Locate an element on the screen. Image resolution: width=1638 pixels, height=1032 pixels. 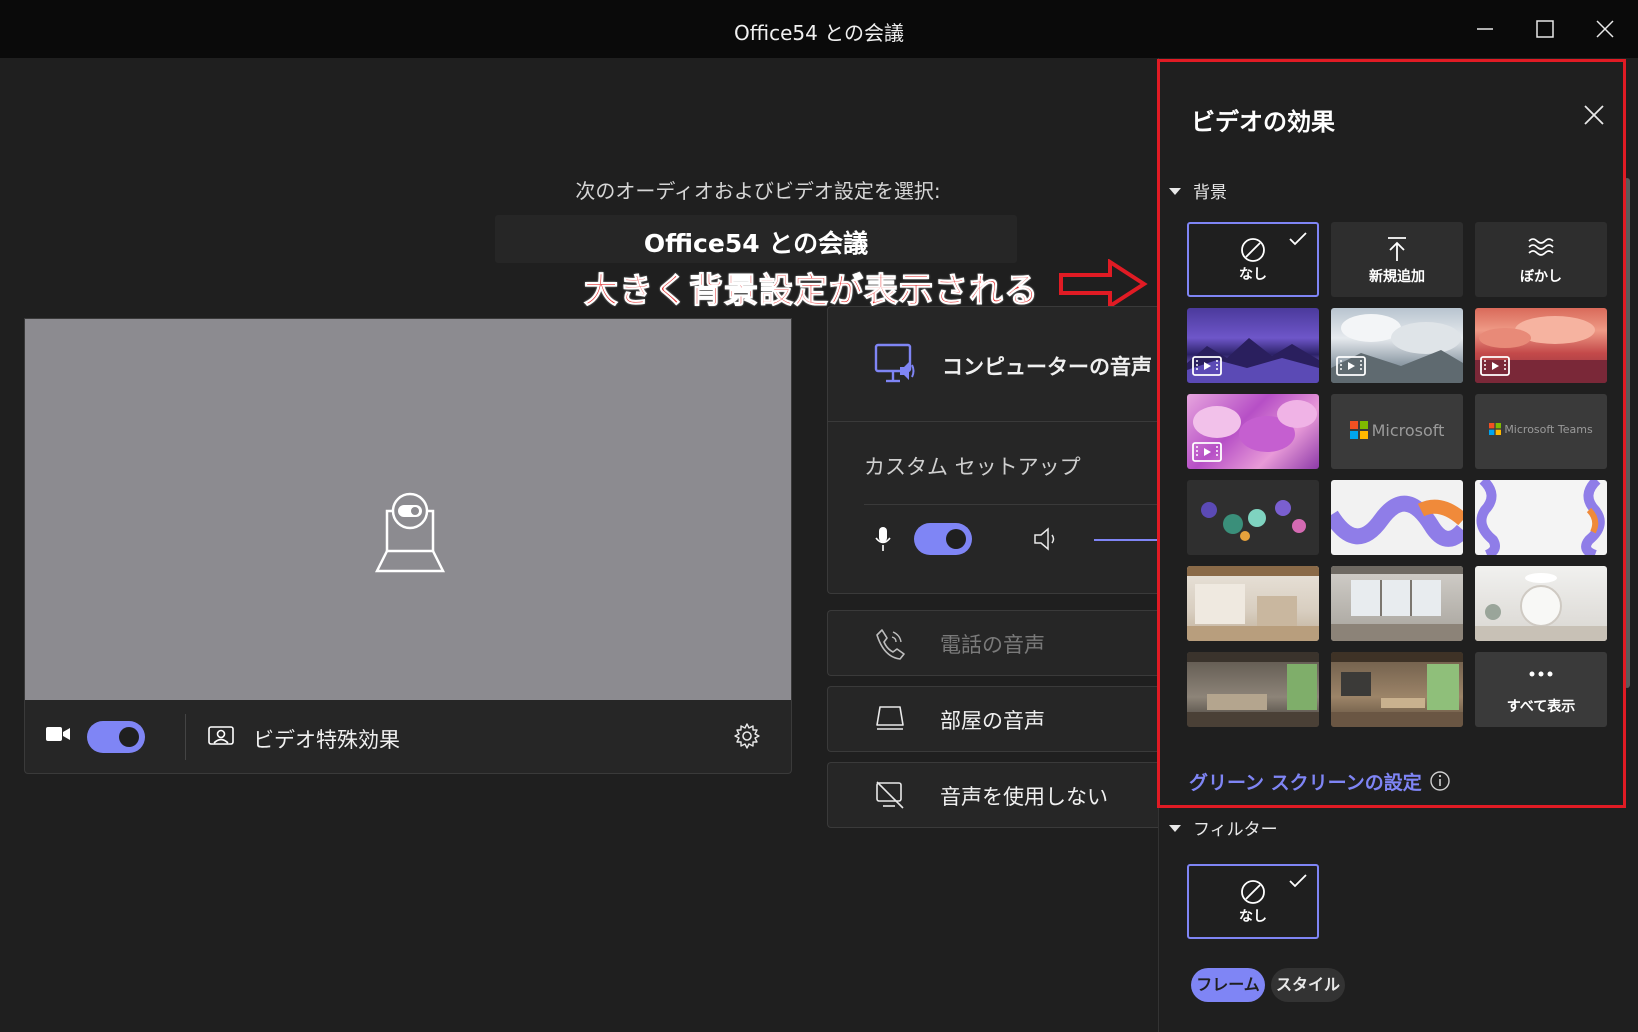
bg-blur-label: ぼかし is located at coordinates (1541, 277).